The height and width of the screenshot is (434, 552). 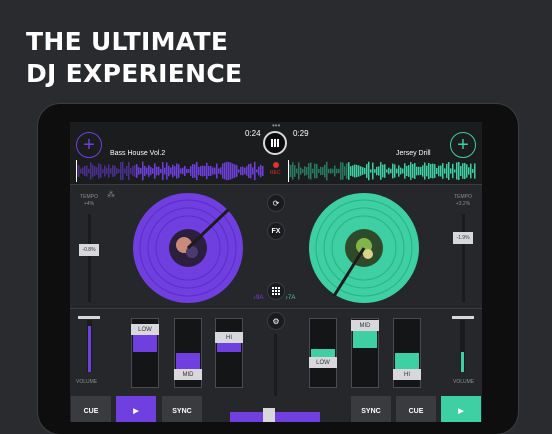 I want to click on crossfader-track, so click(x=275, y=365).